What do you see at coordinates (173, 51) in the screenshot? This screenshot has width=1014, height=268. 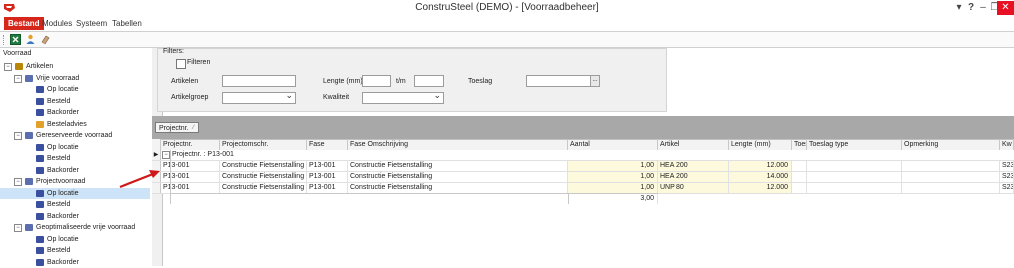 I see `filters-title: Filters:` at bounding box center [173, 51].